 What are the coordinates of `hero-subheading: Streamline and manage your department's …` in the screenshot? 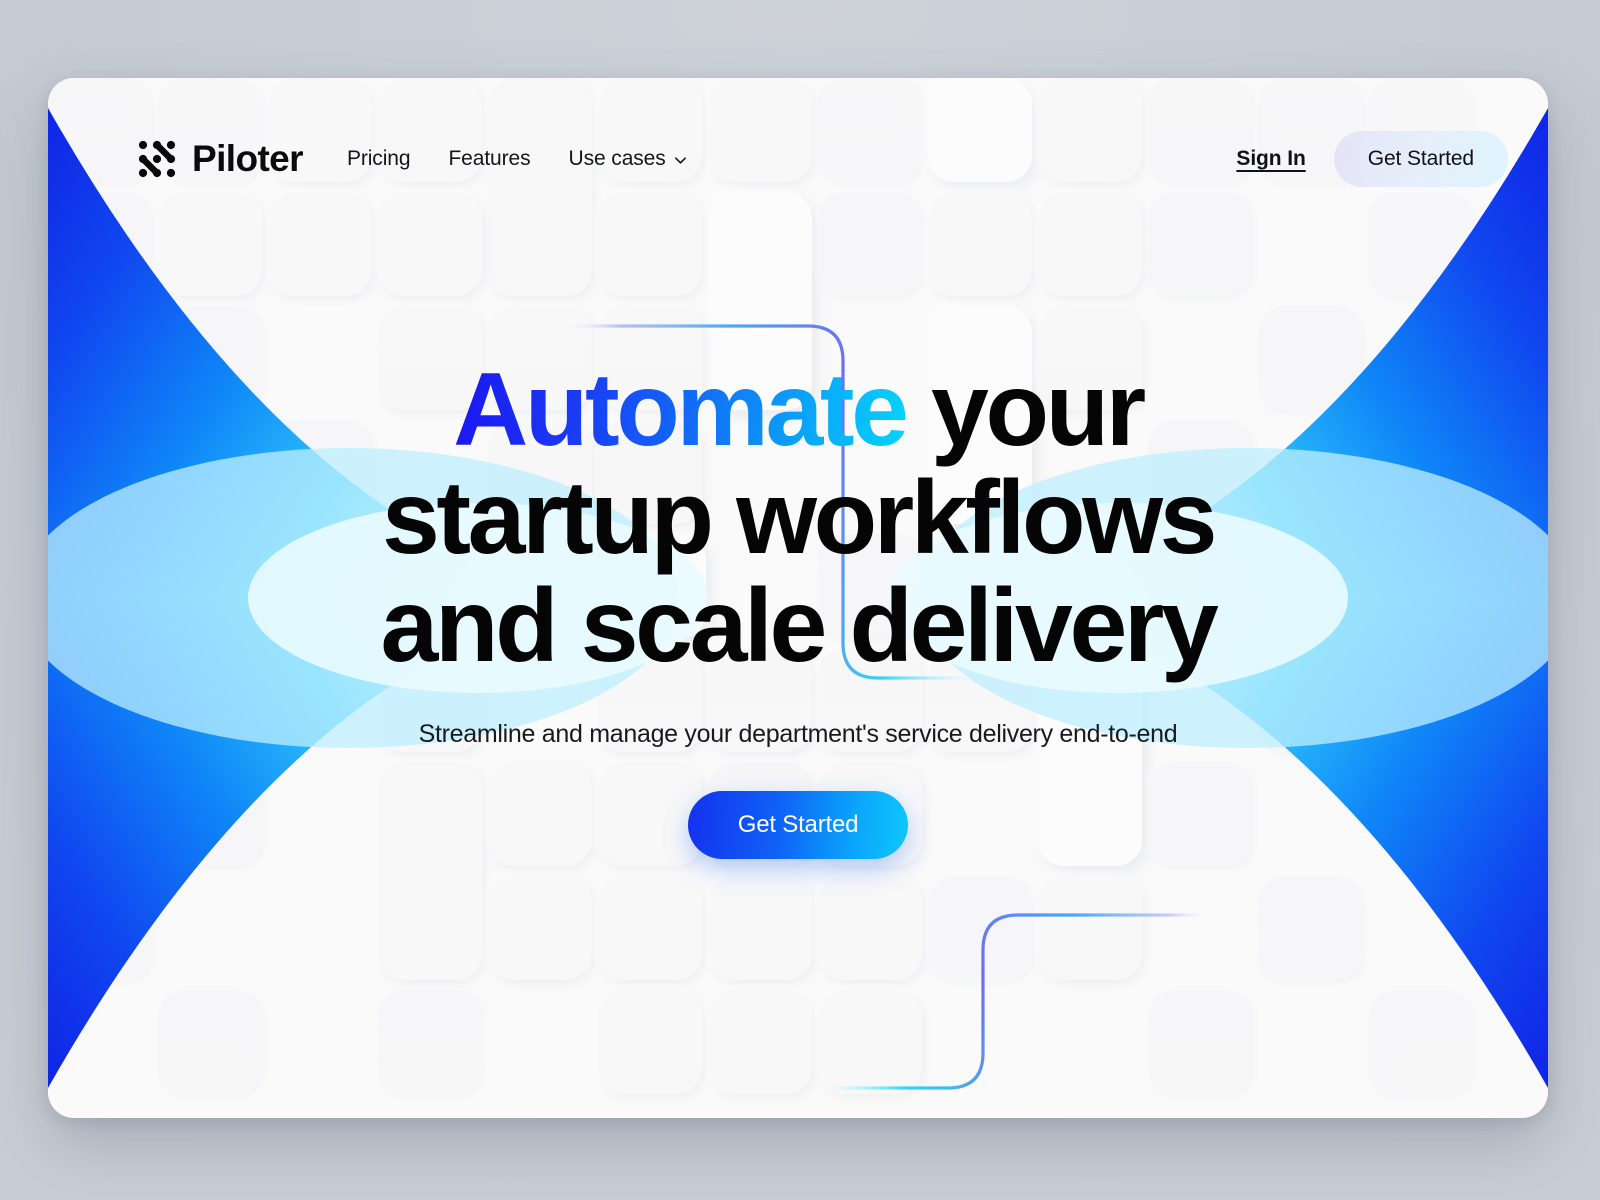 It's located at (798, 734).